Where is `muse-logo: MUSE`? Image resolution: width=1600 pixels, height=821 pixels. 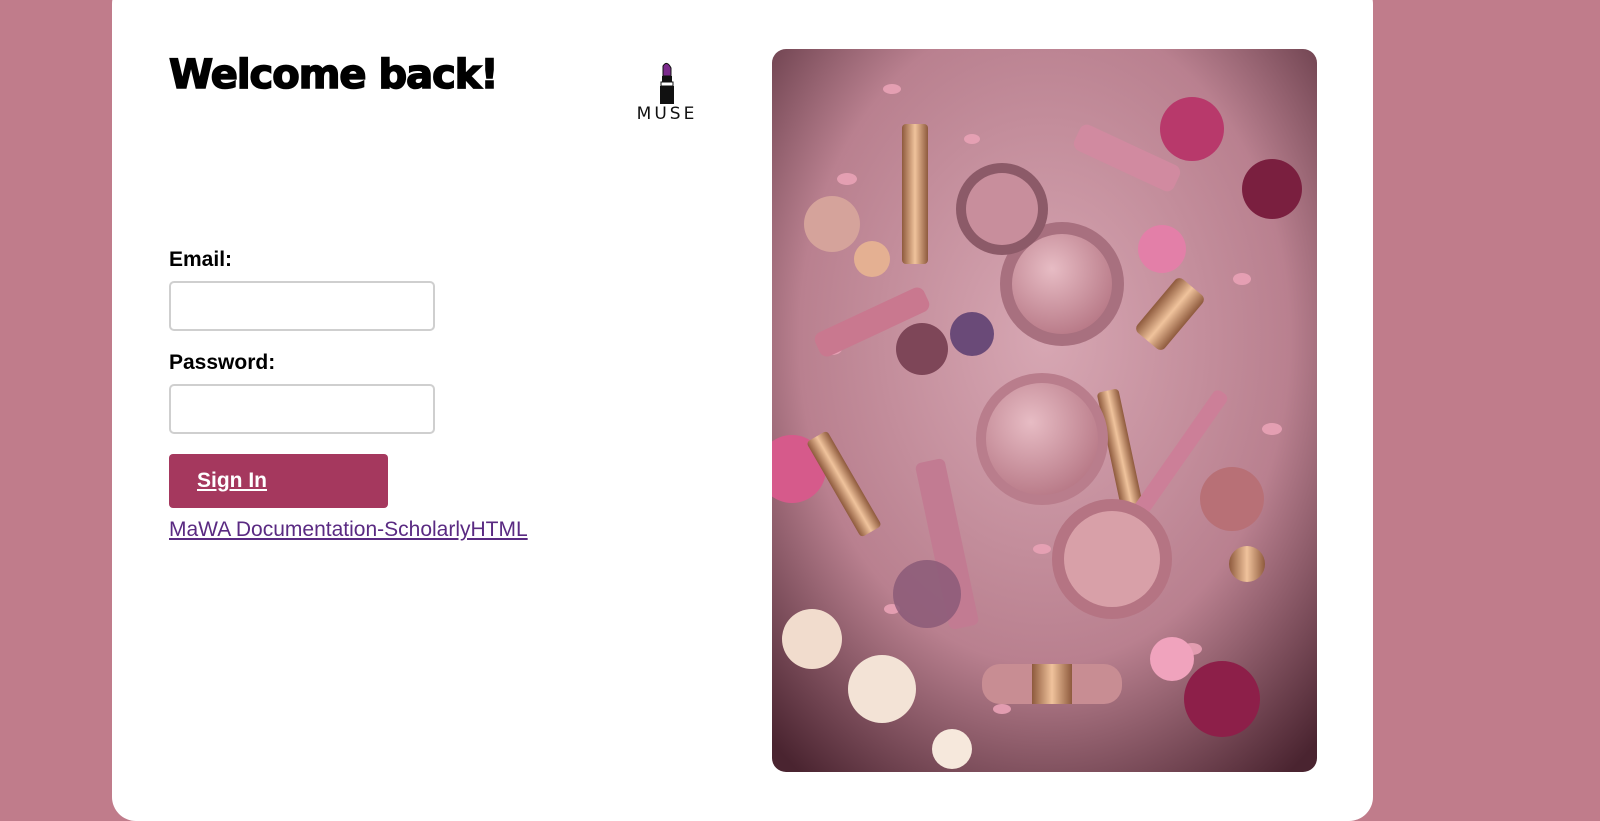
muse-logo: MUSE is located at coordinates (667, 93).